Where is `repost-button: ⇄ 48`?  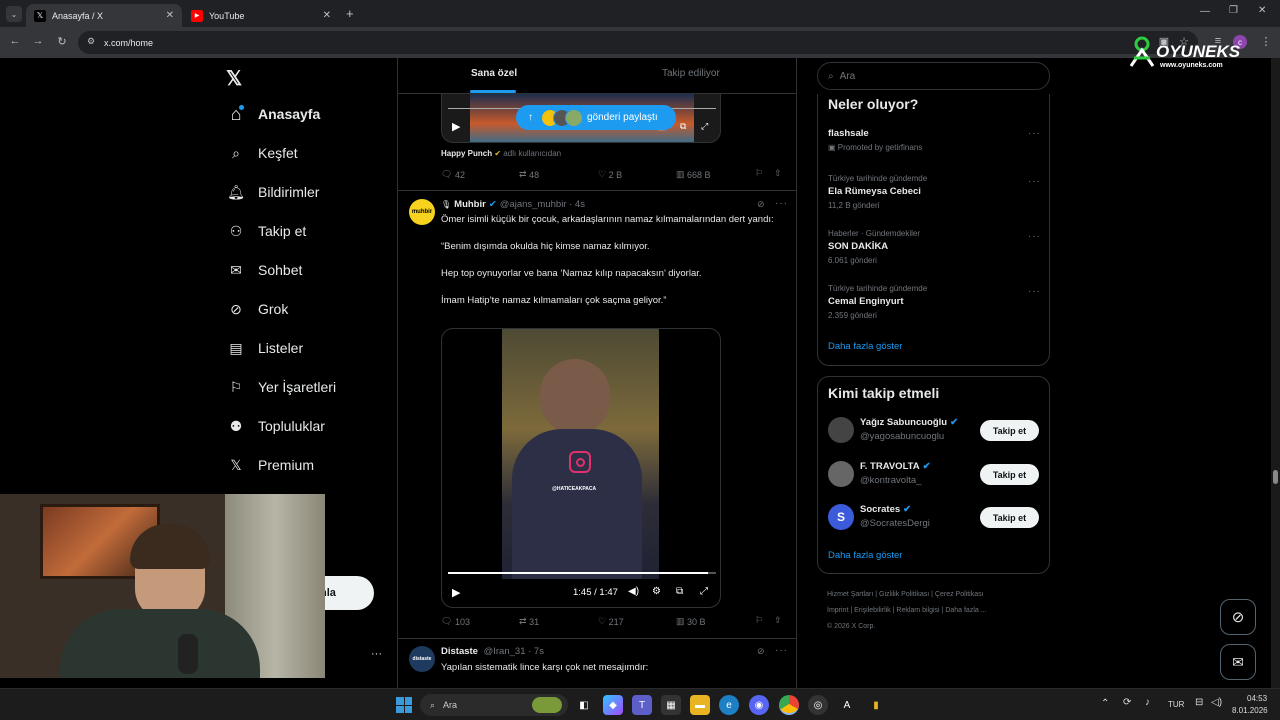 repost-button: ⇄ 48 is located at coordinates (529, 174).